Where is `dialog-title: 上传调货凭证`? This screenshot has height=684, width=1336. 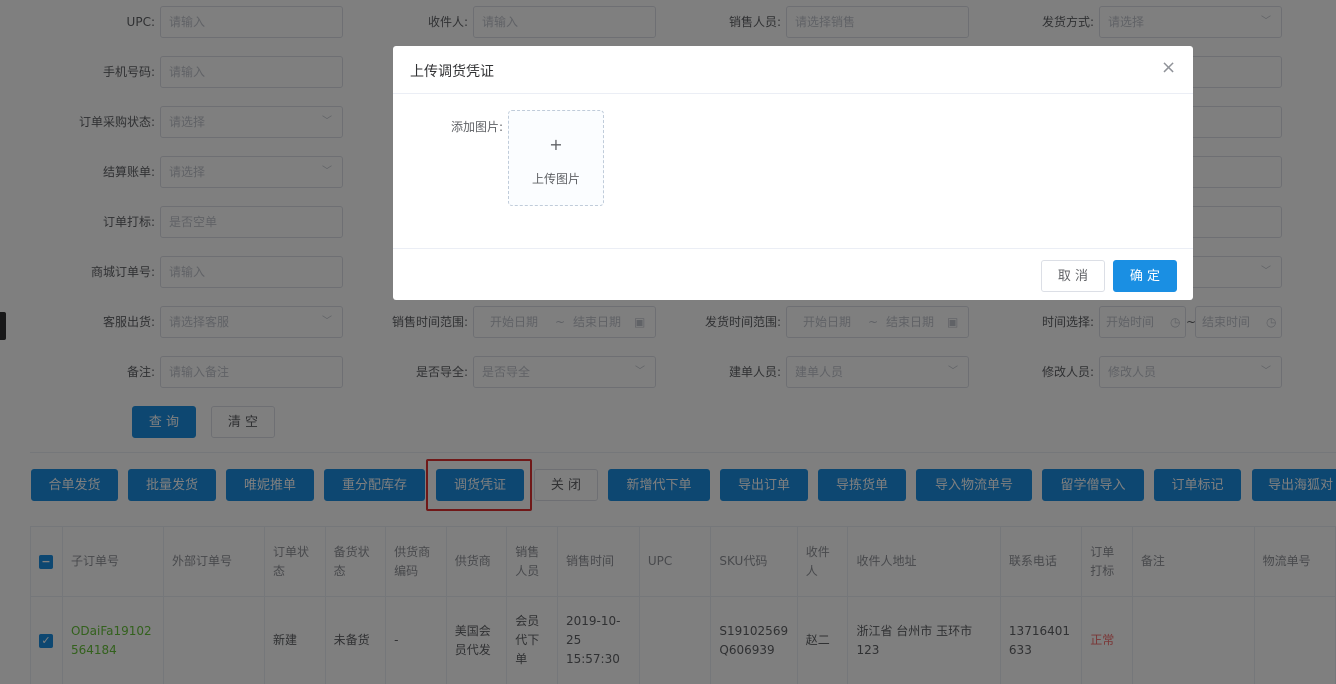
dialog-title: 上传调货凭证 is located at coordinates (452, 72).